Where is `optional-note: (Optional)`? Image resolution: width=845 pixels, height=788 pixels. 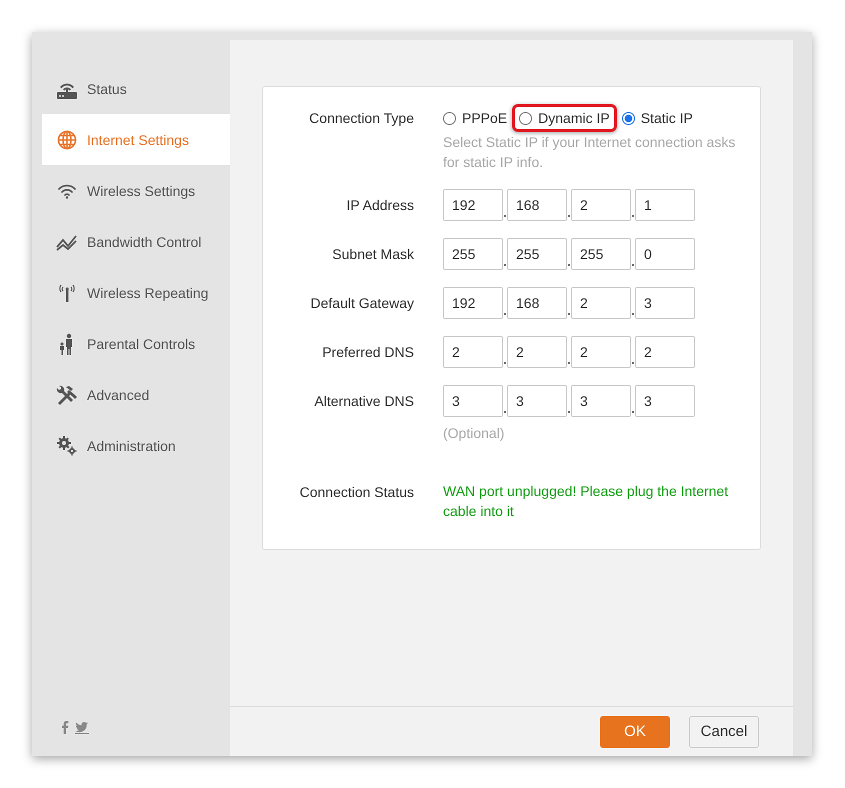 optional-note: (Optional) is located at coordinates (473, 433).